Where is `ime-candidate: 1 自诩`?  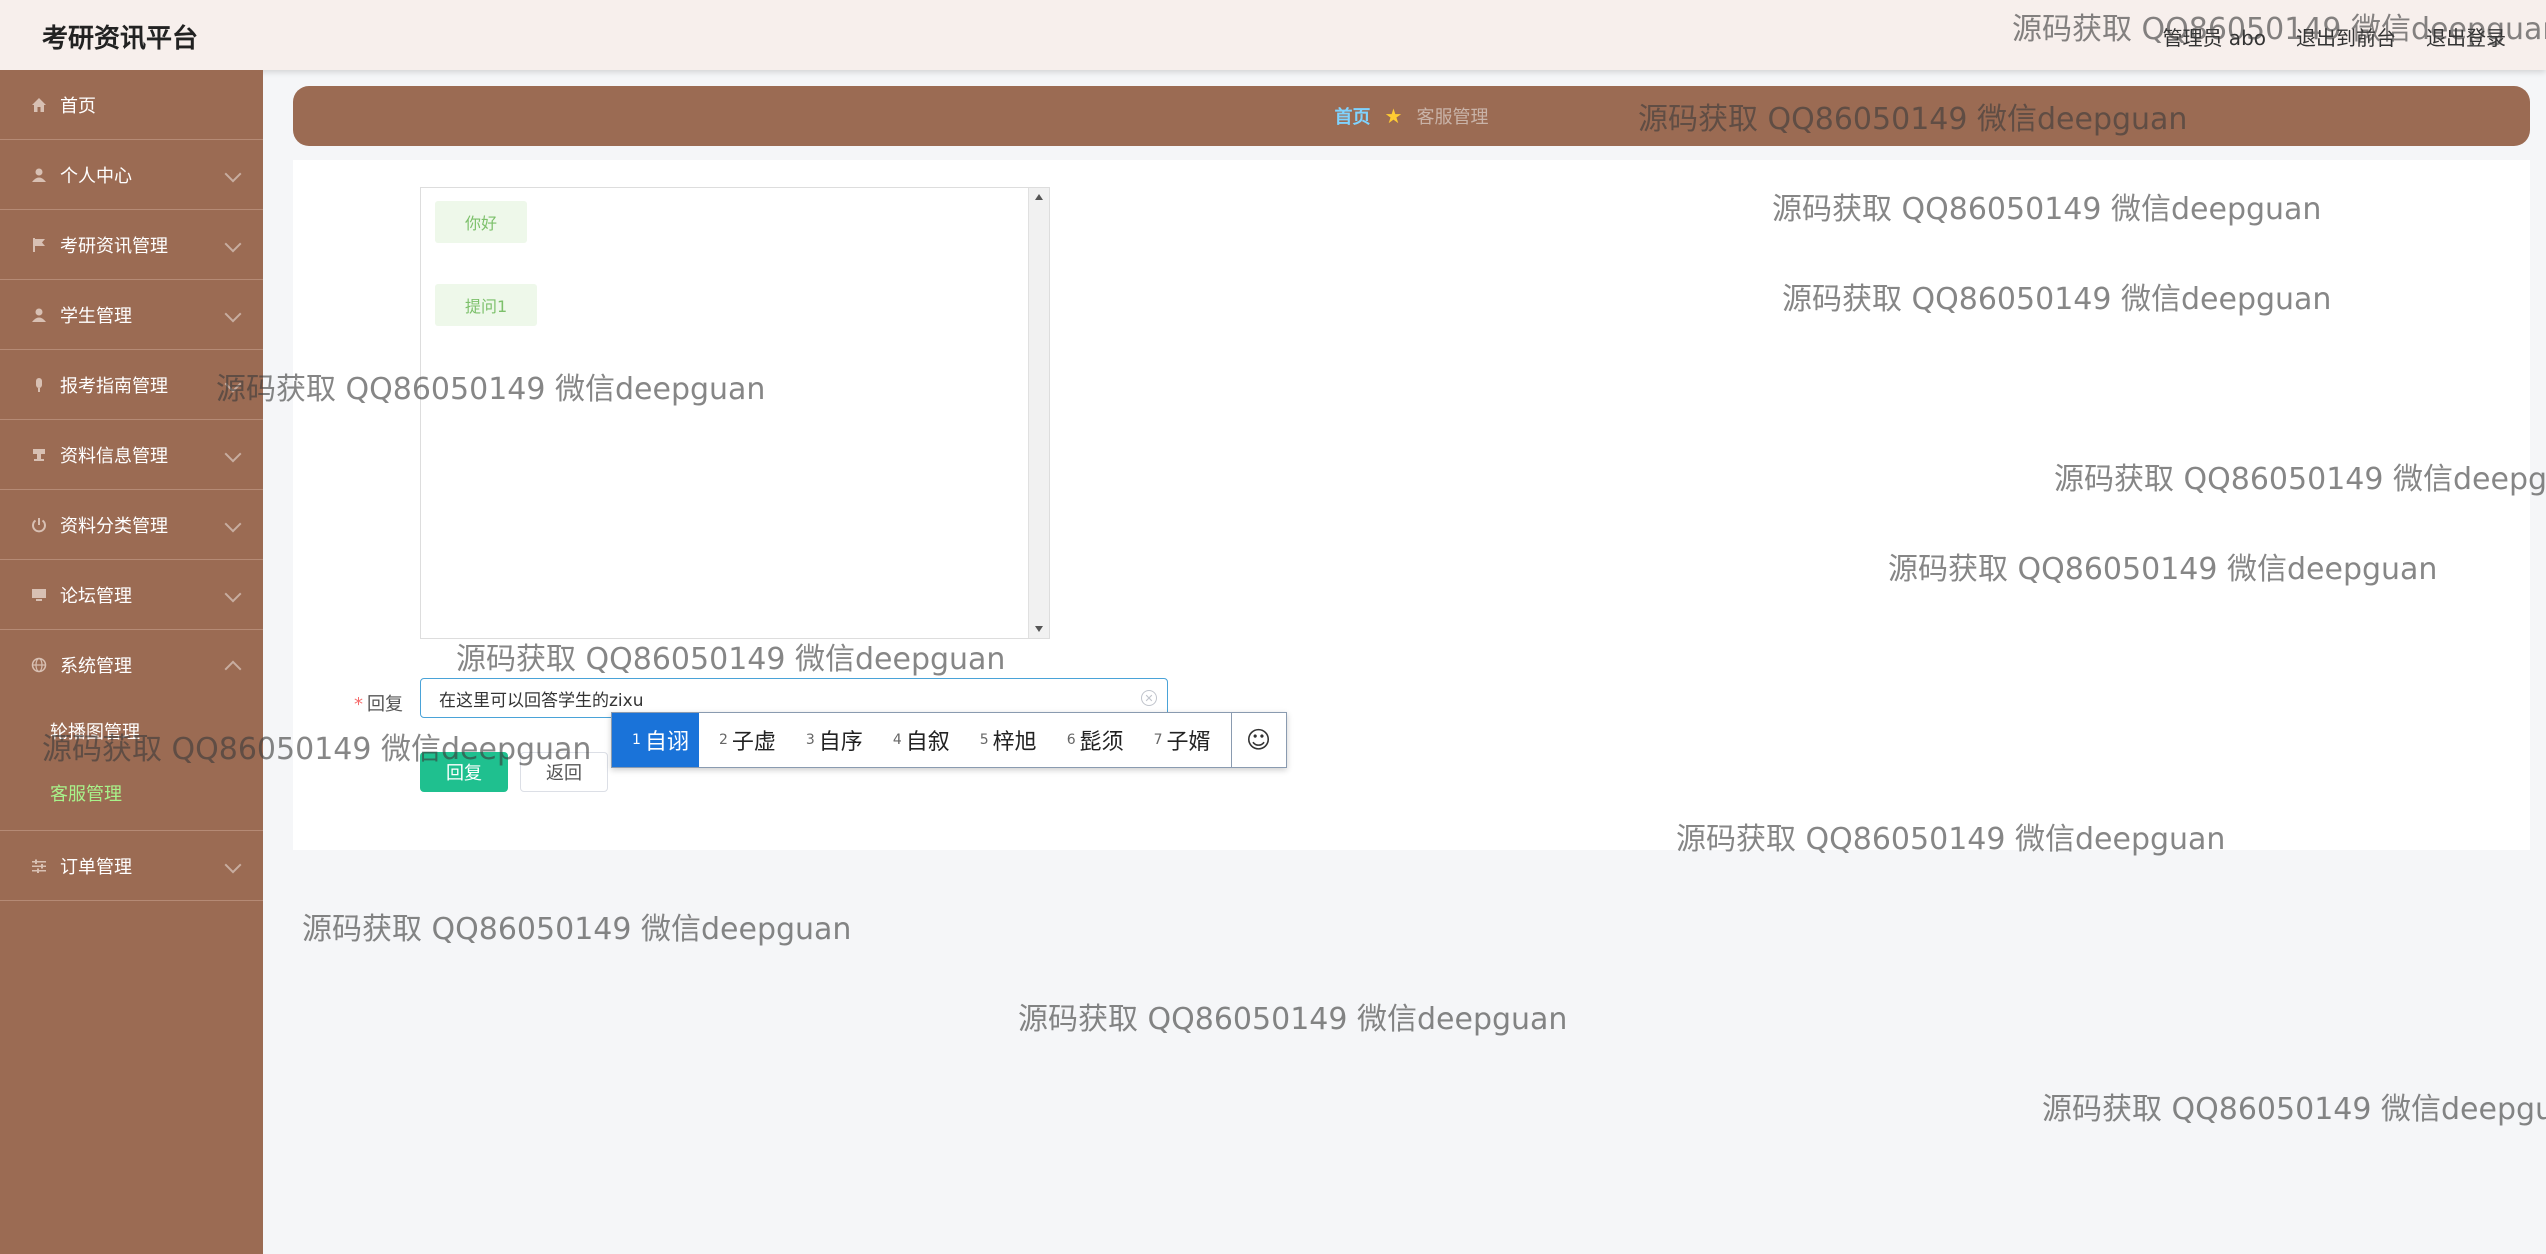
ime-candidate: 1 自诩 is located at coordinates (655, 740).